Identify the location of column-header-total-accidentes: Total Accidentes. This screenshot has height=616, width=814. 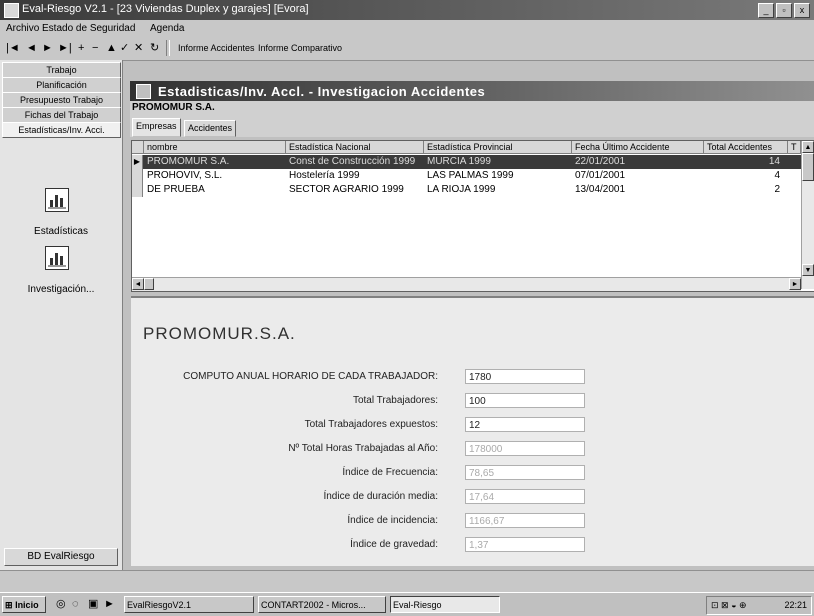
(746, 147).